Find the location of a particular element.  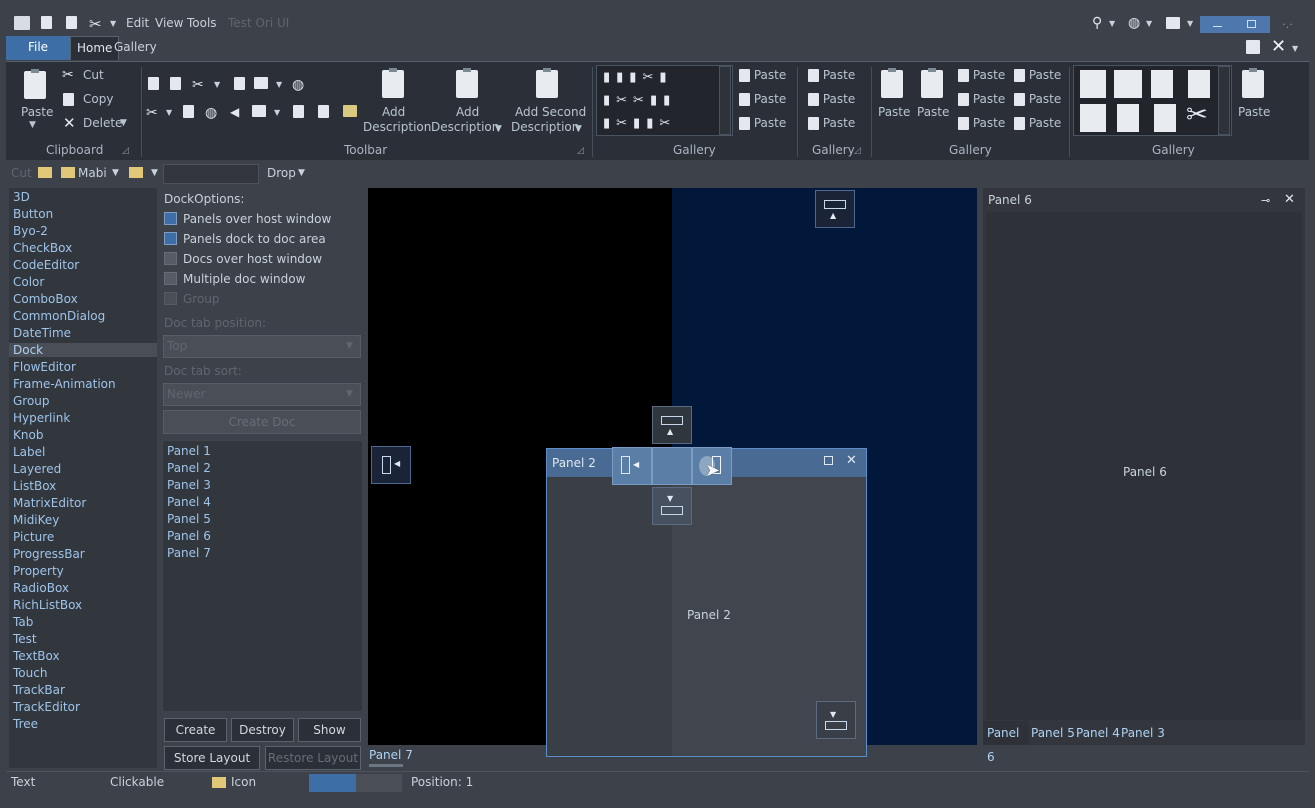

list-item: Knob is located at coordinates (28, 435).